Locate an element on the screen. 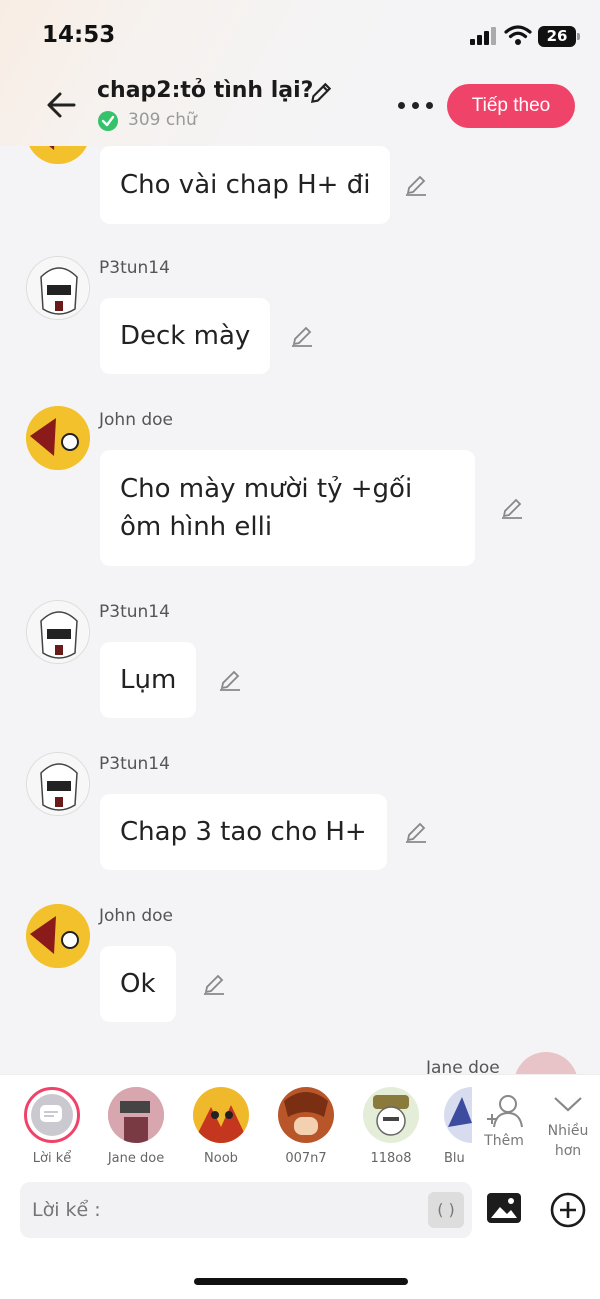 This screenshot has width=600, height=1299. message-bubble: Ok is located at coordinates (138, 984).